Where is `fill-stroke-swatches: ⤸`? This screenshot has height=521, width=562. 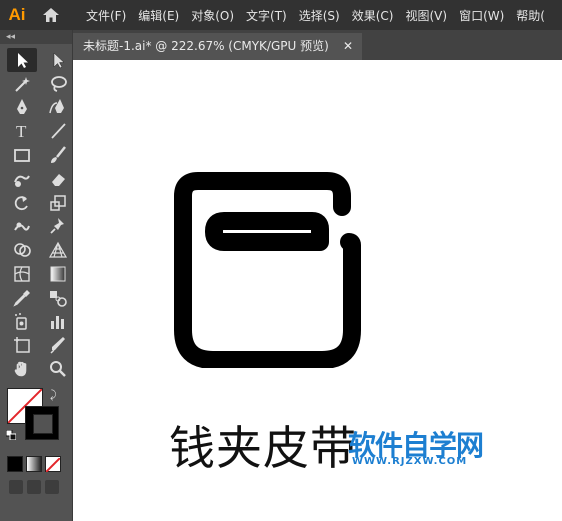
fill-stroke-swatches: ⤸ is located at coordinates (36, 421).